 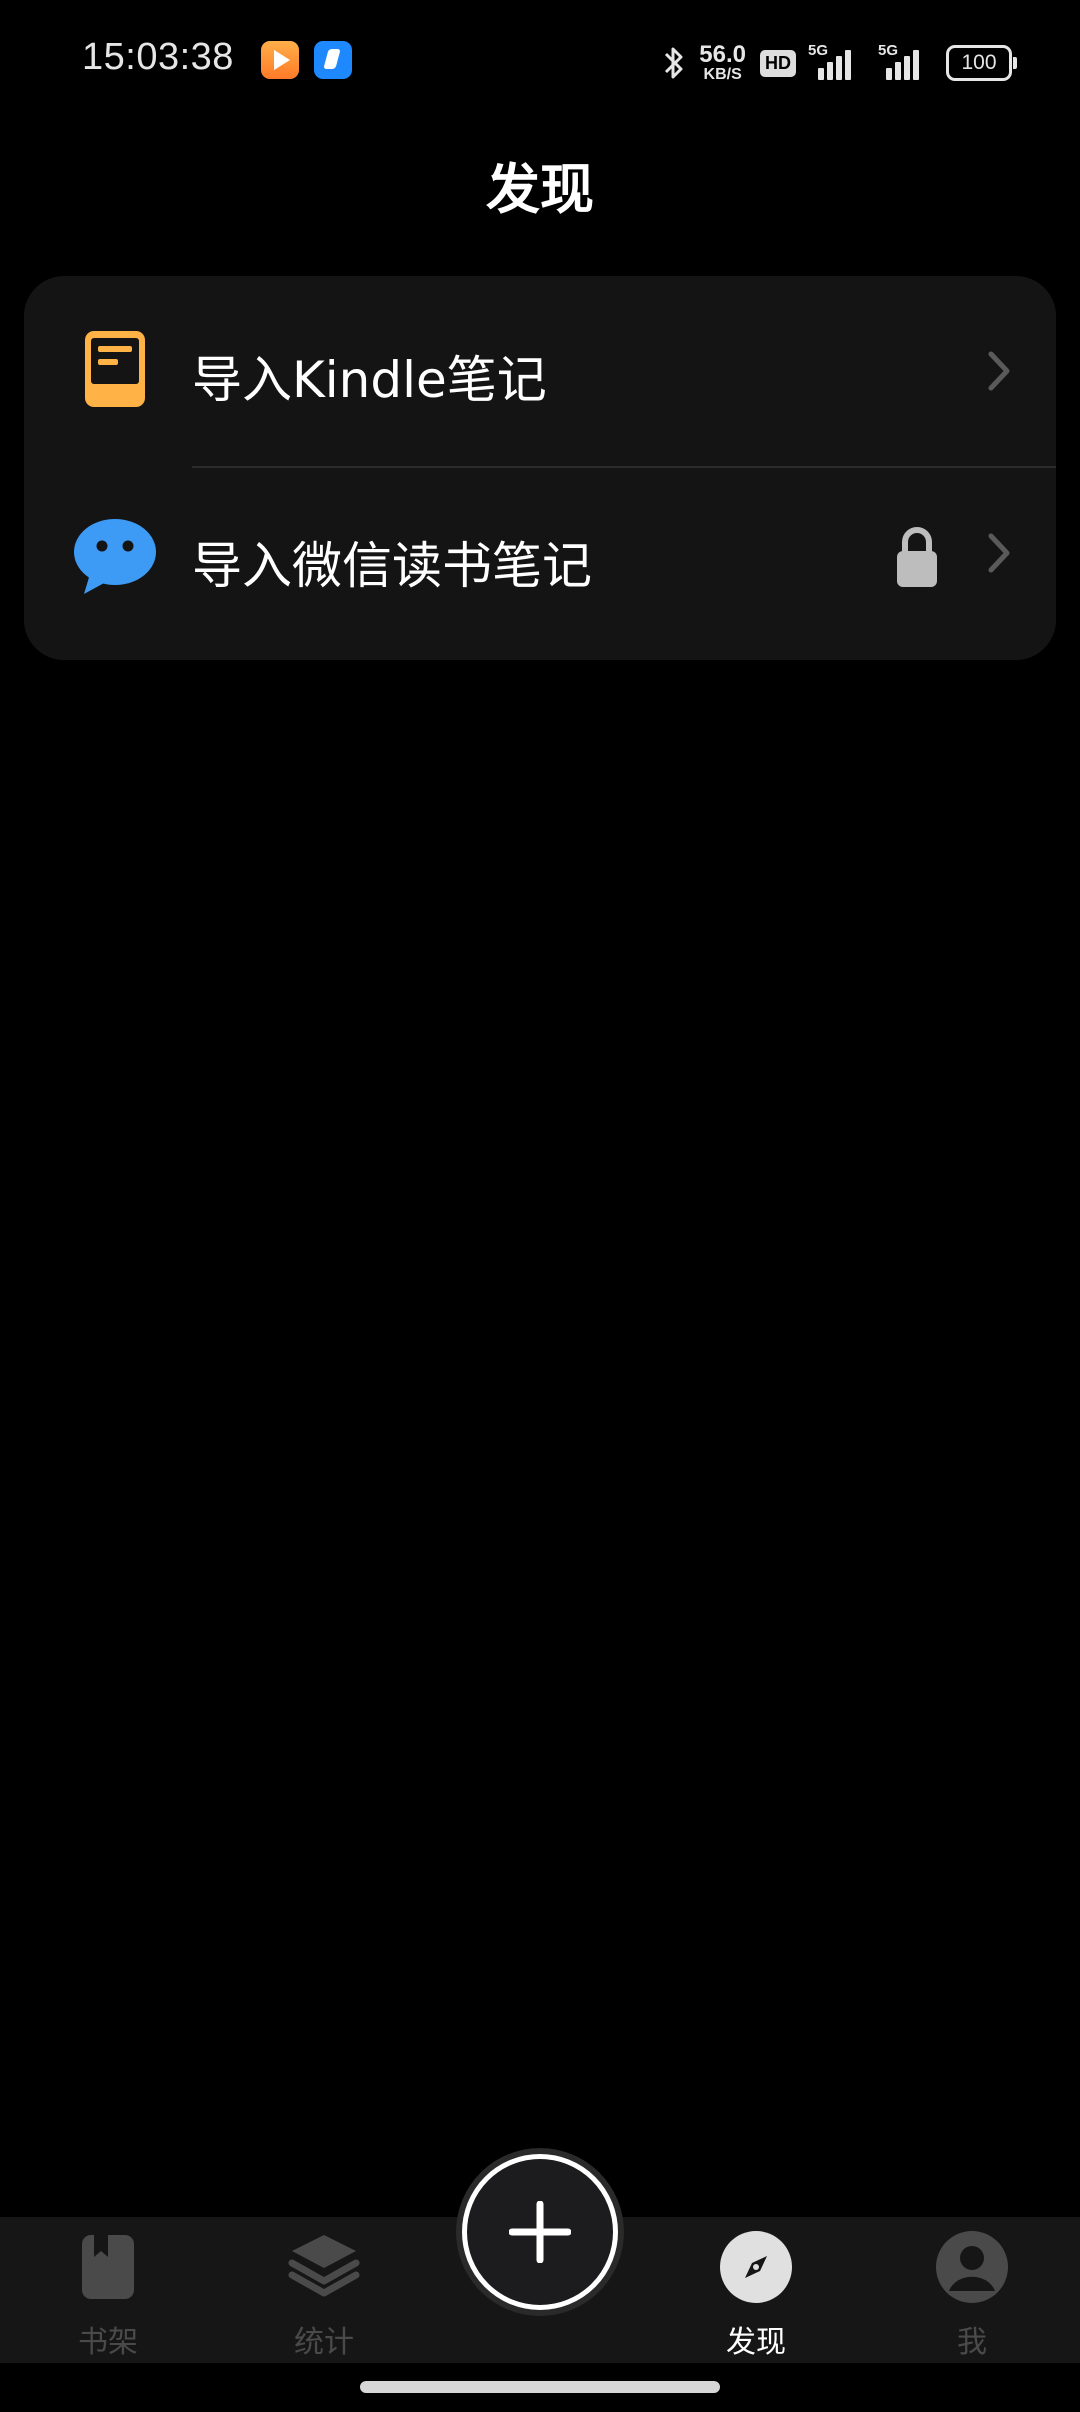 What do you see at coordinates (778, 63) in the screenshot?
I see `hd-voice-icon: HD` at bounding box center [778, 63].